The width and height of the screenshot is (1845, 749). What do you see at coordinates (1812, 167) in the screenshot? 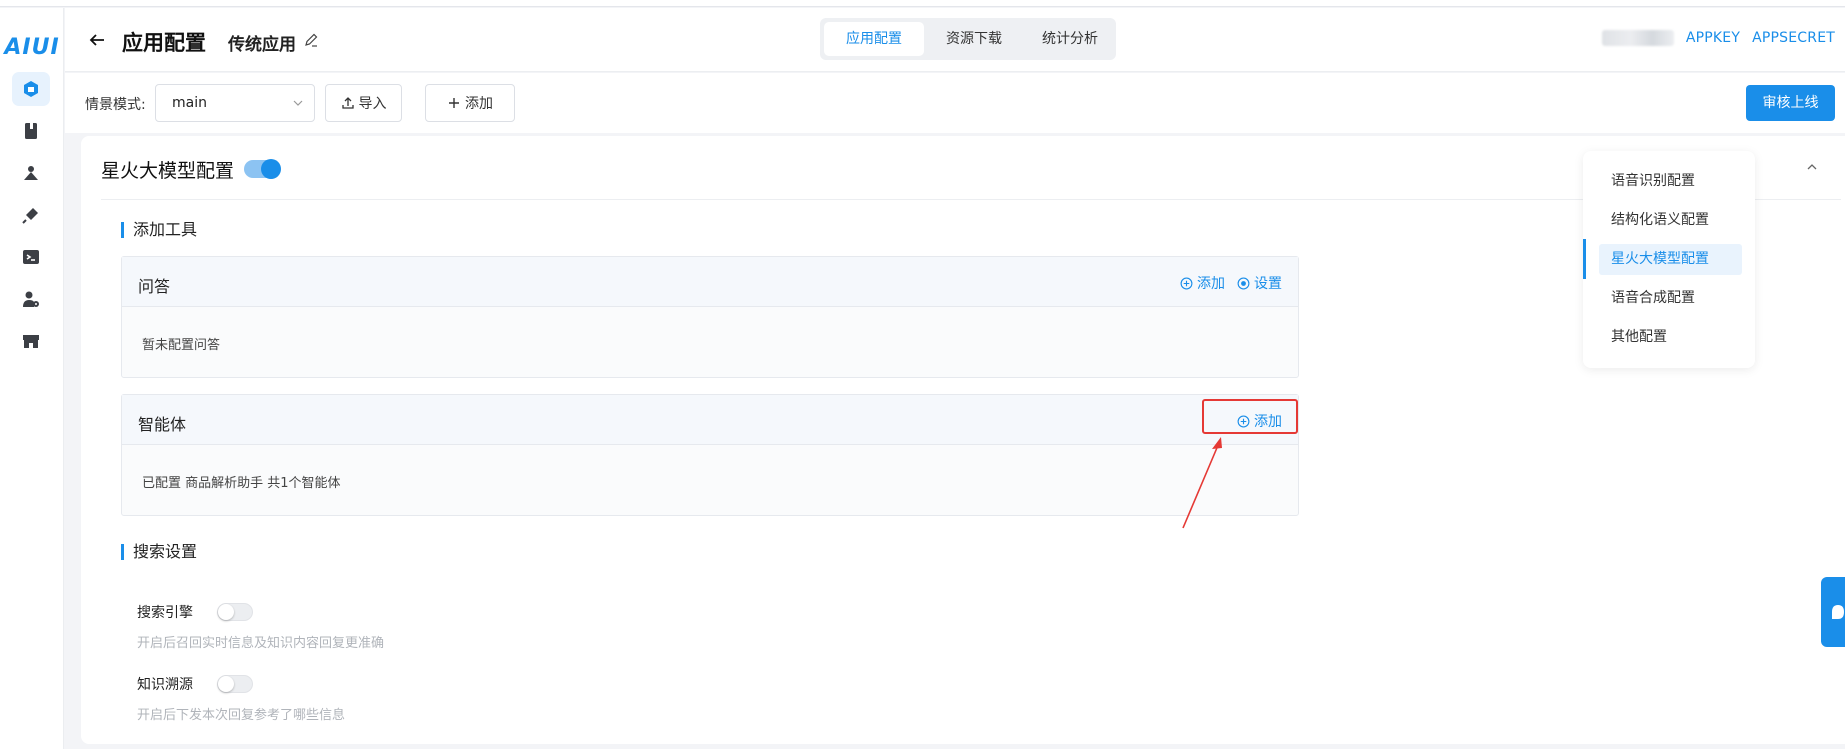
I see `chevron-up-icon` at bounding box center [1812, 167].